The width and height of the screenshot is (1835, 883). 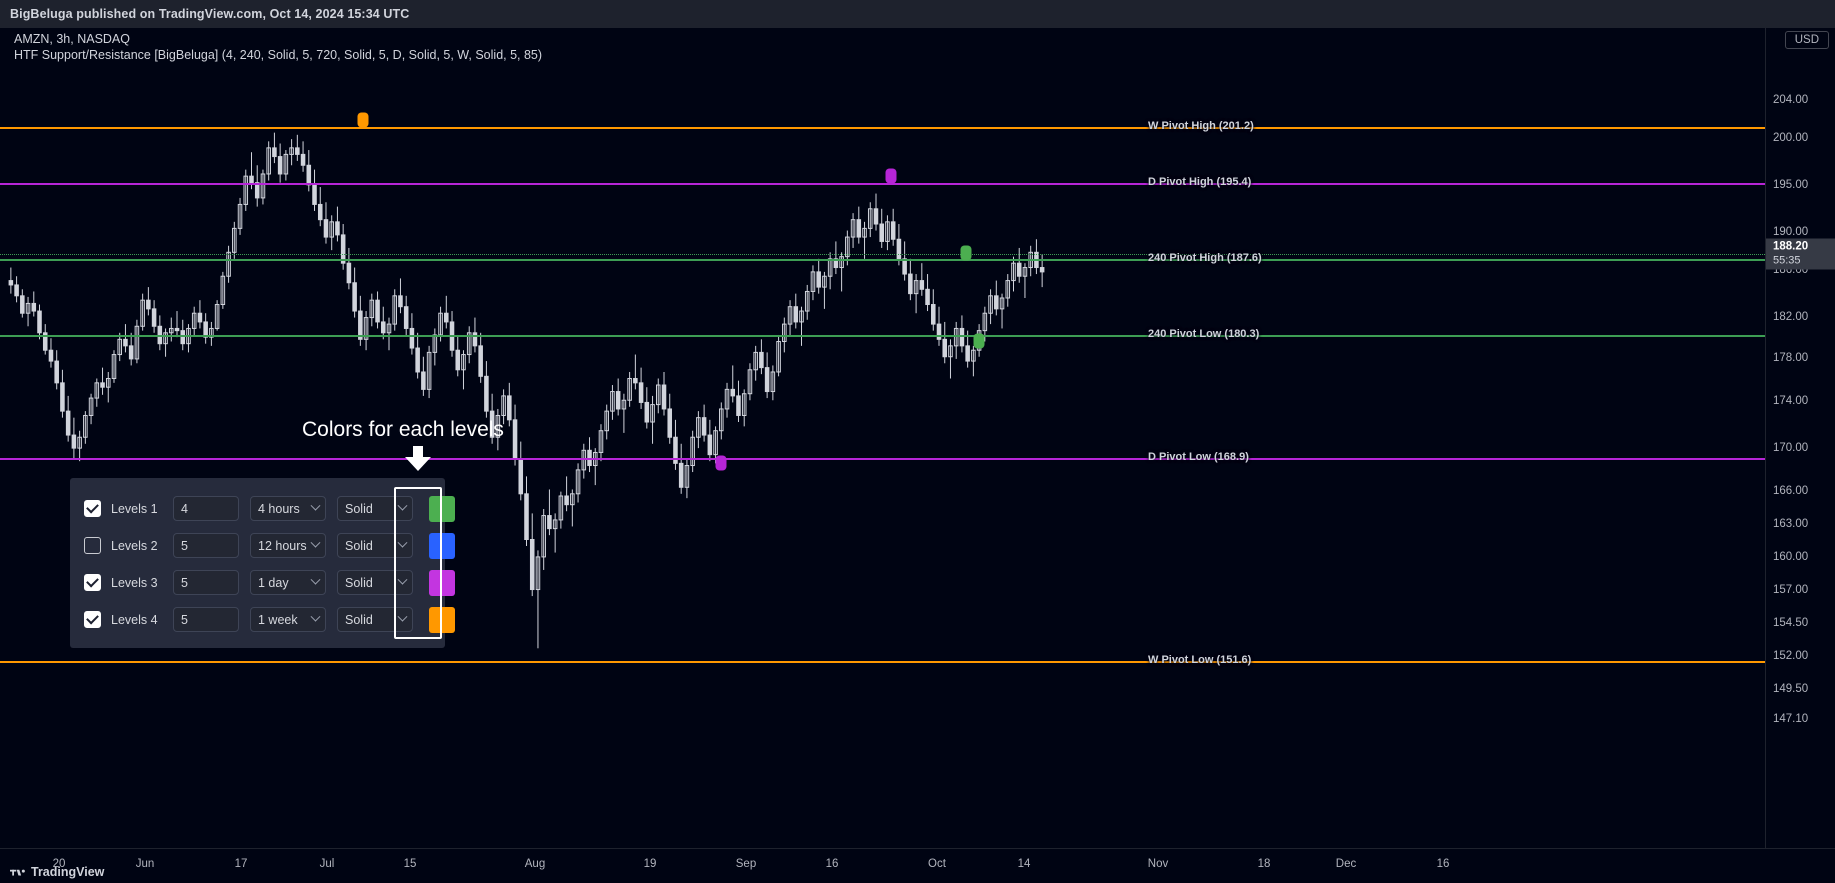 What do you see at coordinates (68, 872) in the screenshot?
I see `tradingview-brand-label: TradingView` at bounding box center [68, 872].